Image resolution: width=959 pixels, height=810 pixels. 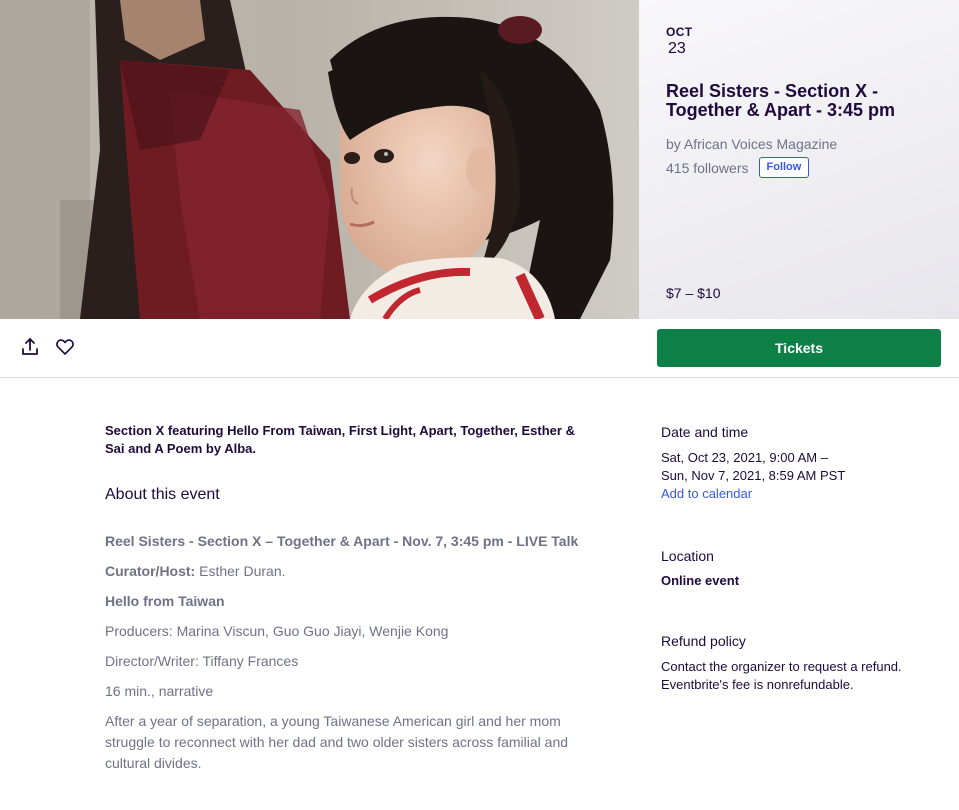 I want to click on price-range: $7 – $10, so click(x=693, y=293).